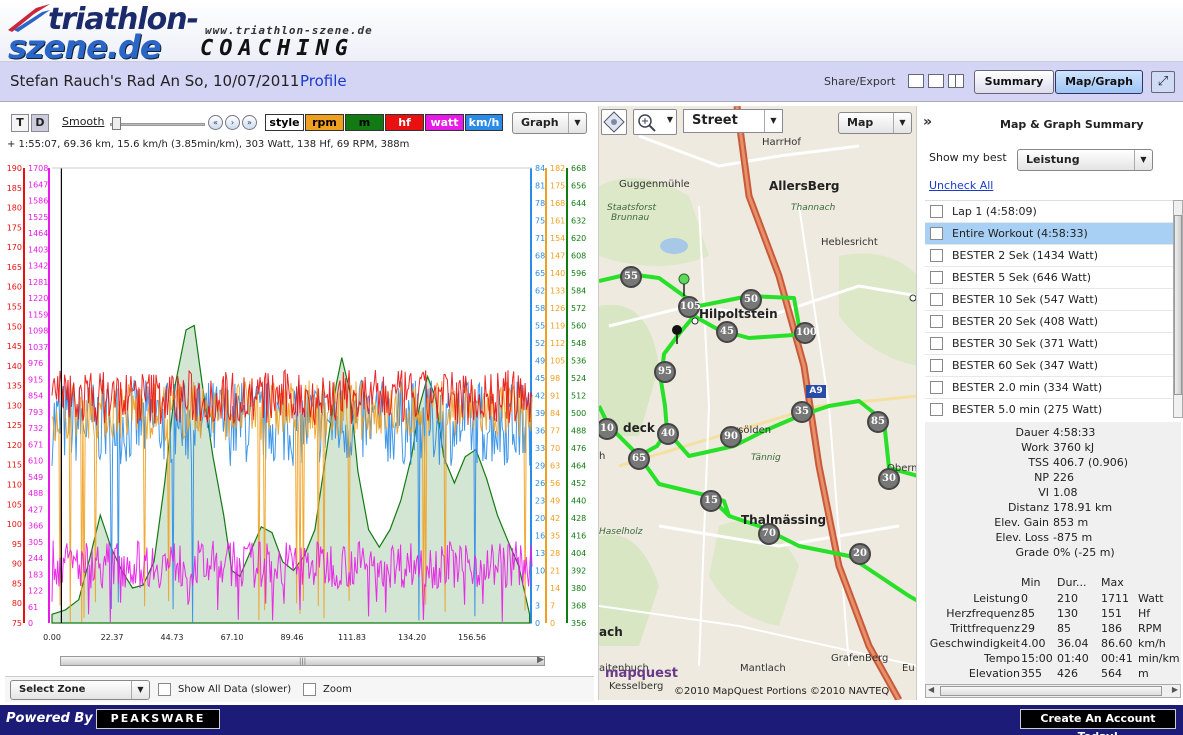  What do you see at coordinates (1014, 82) in the screenshot?
I see `summary-button: Summary` at bounding box center [1014, 82].